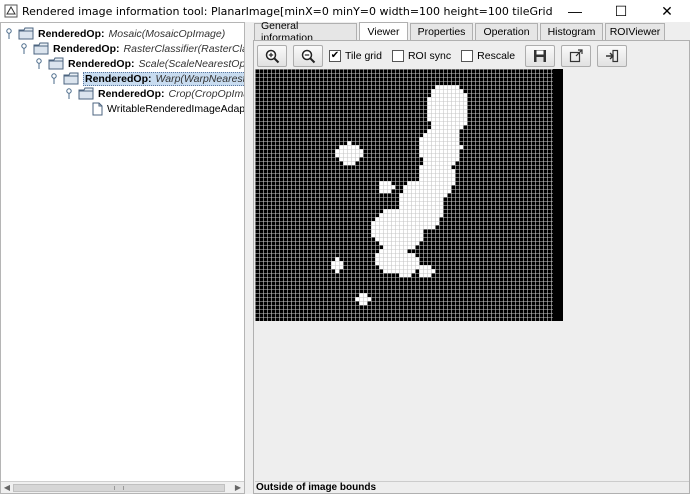 This screenshot has width=690, height=494. Describe the element at coordinates (305, 32) in the screenshot. I see `tab-general-information: General information` at that location.